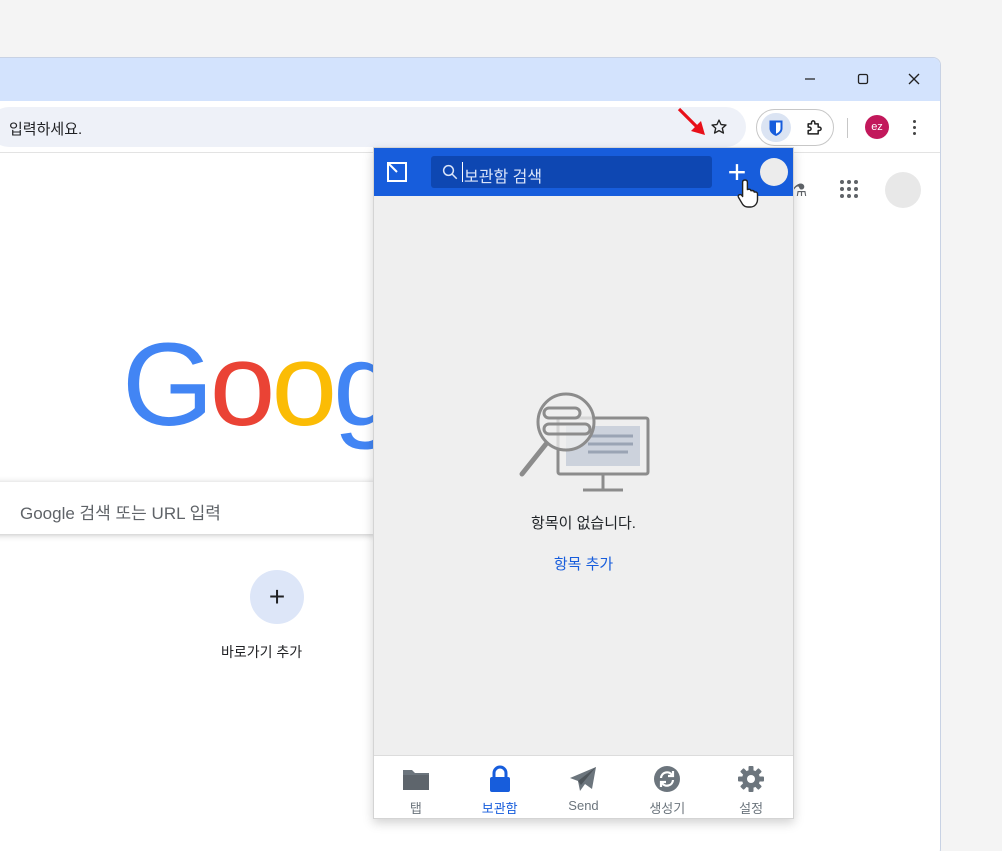  What do you see at coordinates (903, 190) in the screenshot?
I see `google-account-avatar` at bounding box center [903, 190].